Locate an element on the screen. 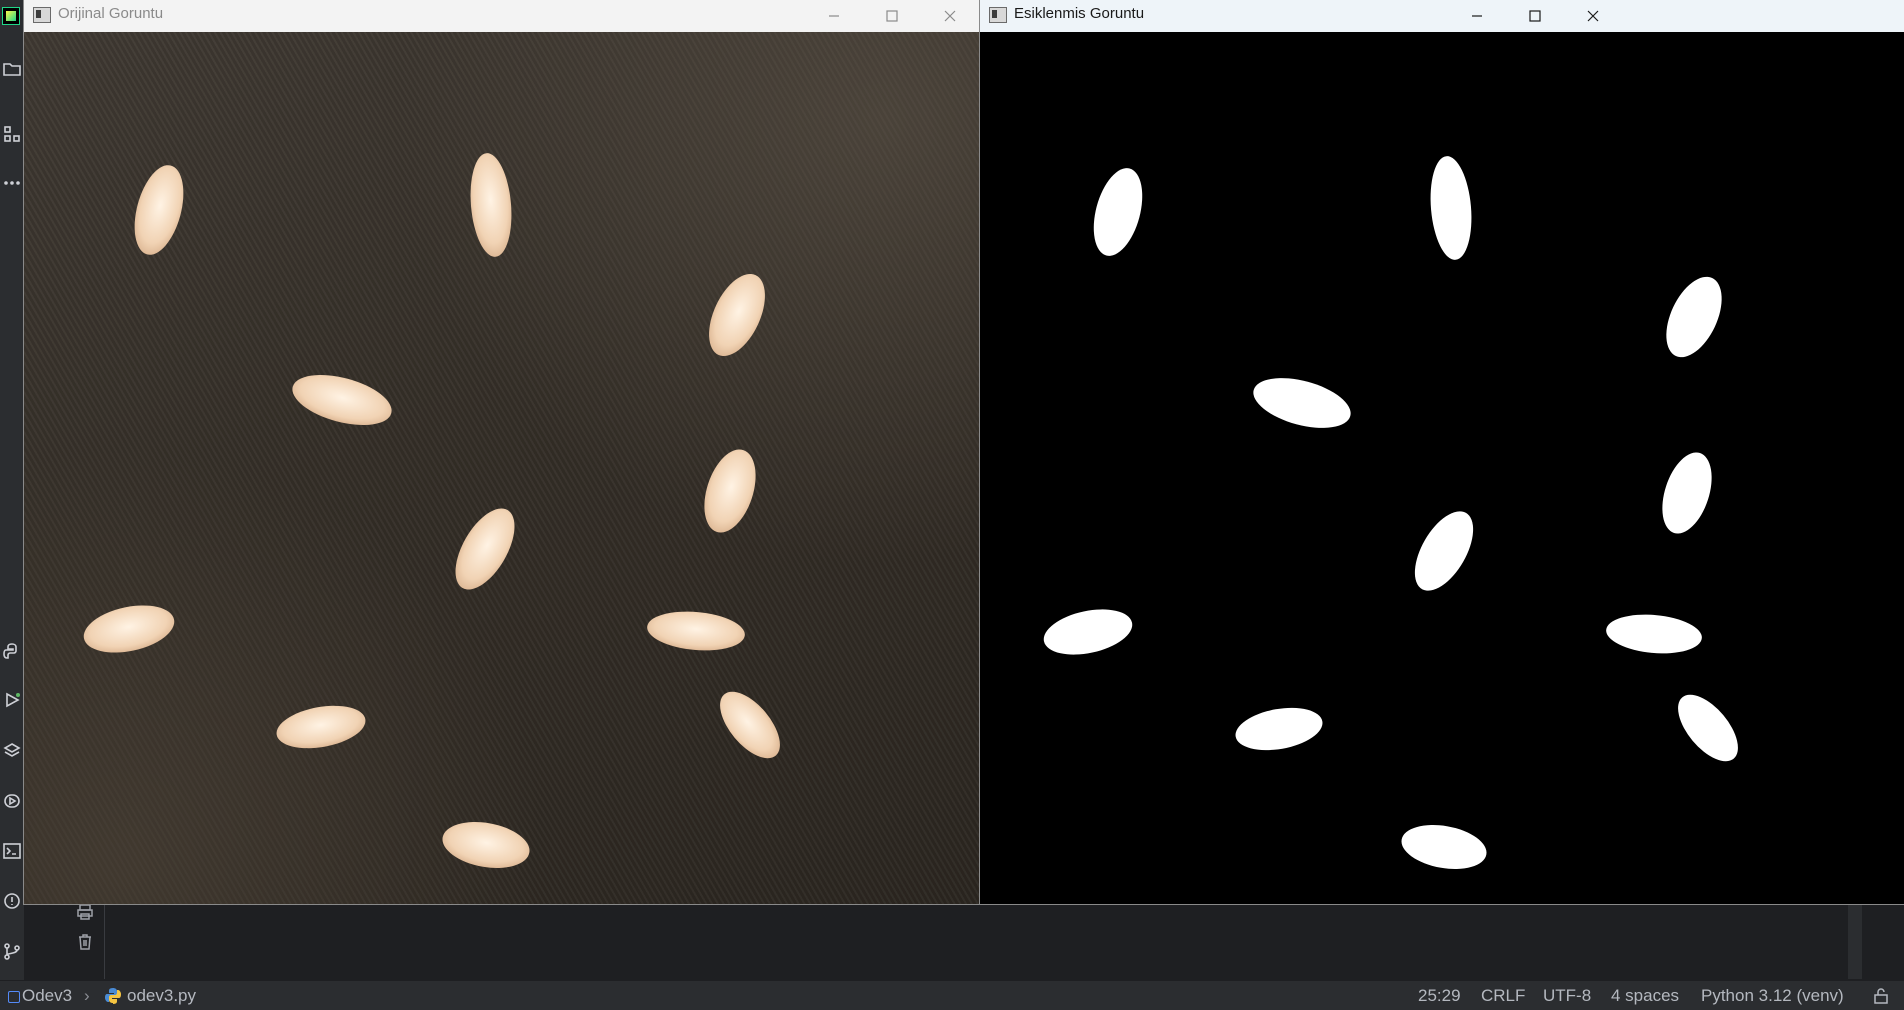  ide-tool-strip is located at coordinates (12, 490).